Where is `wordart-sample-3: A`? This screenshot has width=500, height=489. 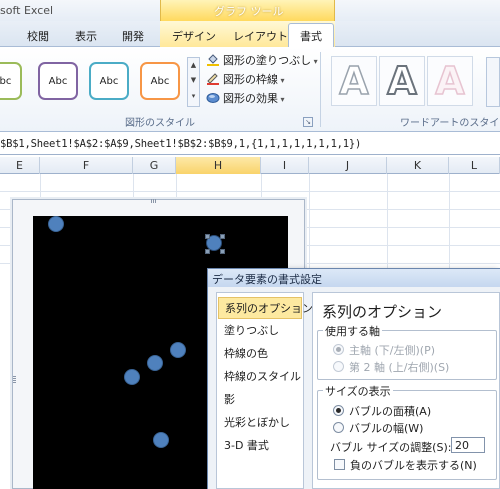
wordart-sample-3: A is located at coordinates (450, 81).